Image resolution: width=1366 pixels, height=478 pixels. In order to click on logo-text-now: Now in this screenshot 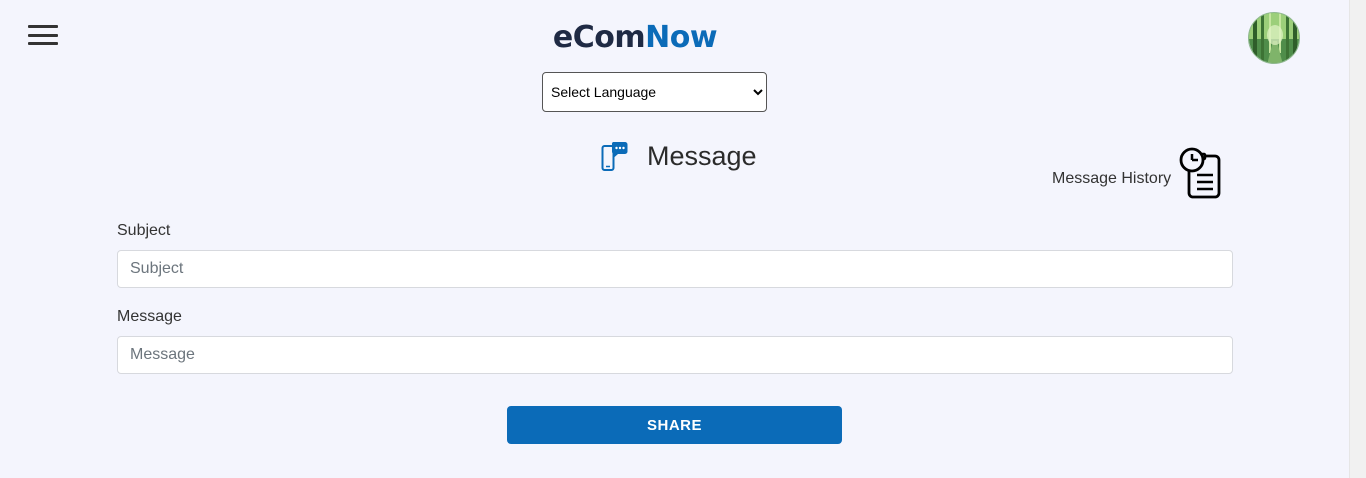, I will do `click(681, 37)`.